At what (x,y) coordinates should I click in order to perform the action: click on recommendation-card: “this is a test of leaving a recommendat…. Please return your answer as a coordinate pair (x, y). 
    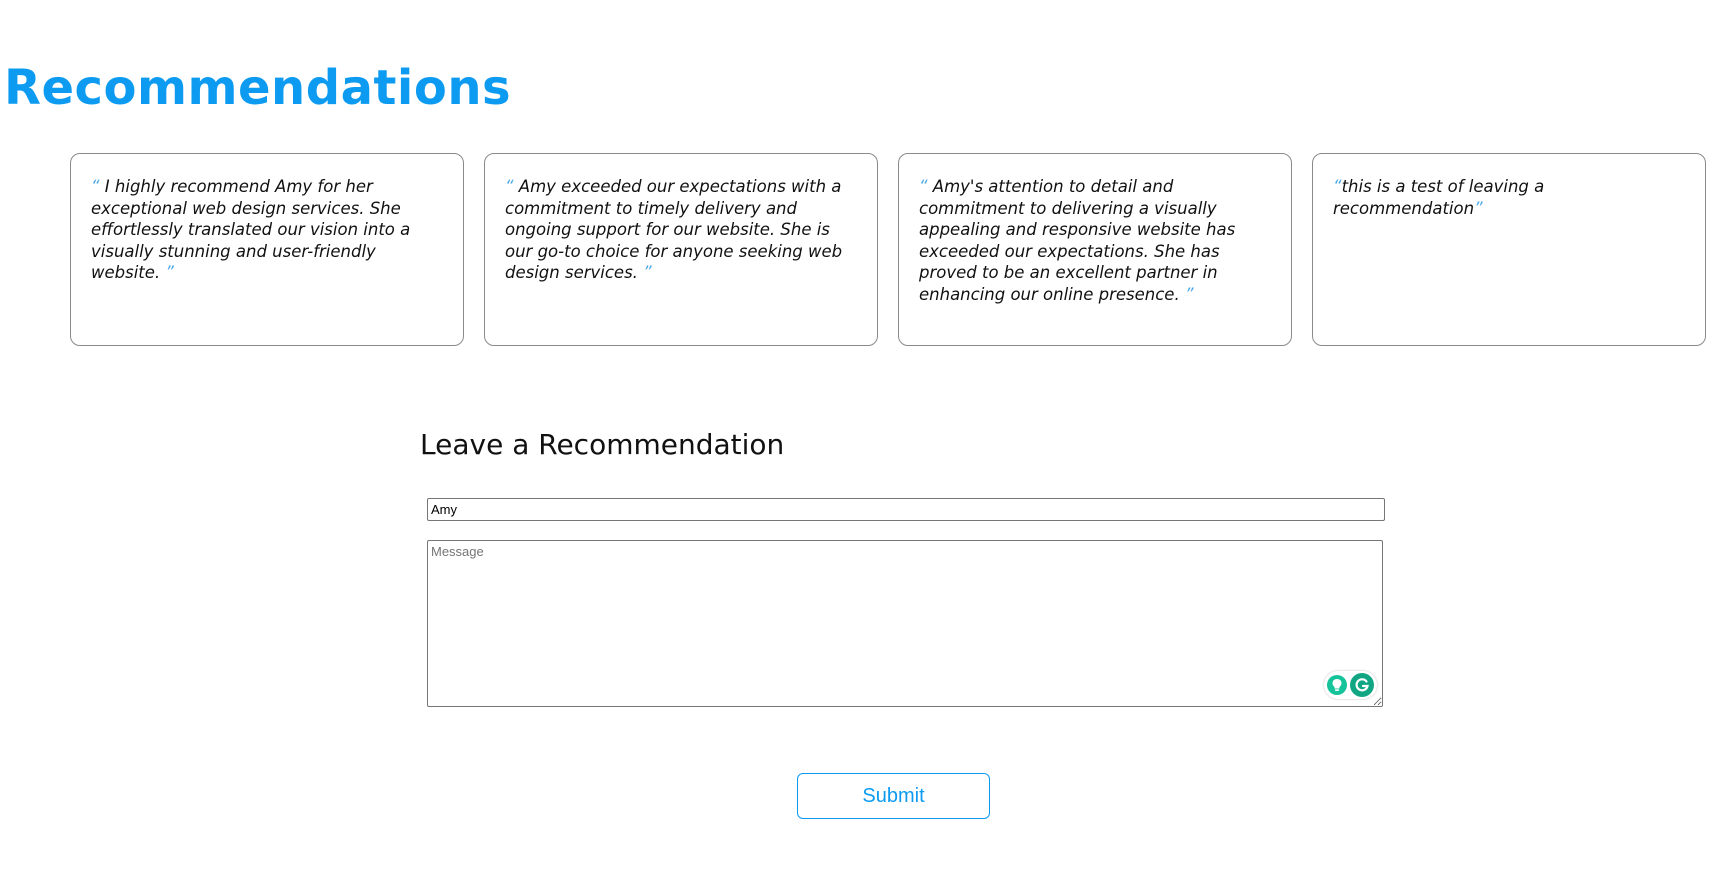
    Looking at the image, I should click on (1509, 249).